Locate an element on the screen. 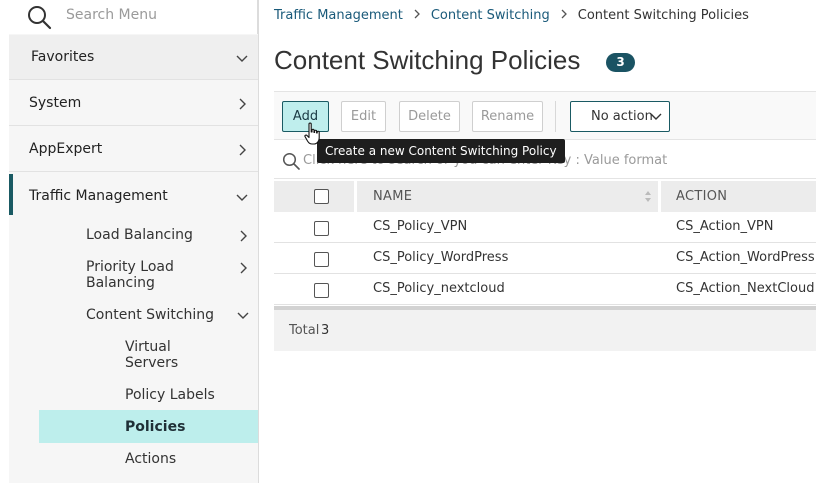 The height and width of the screenshot is (483, 816). policy-action: CS_Action_NextCloud is located at coordinates (745, 288).